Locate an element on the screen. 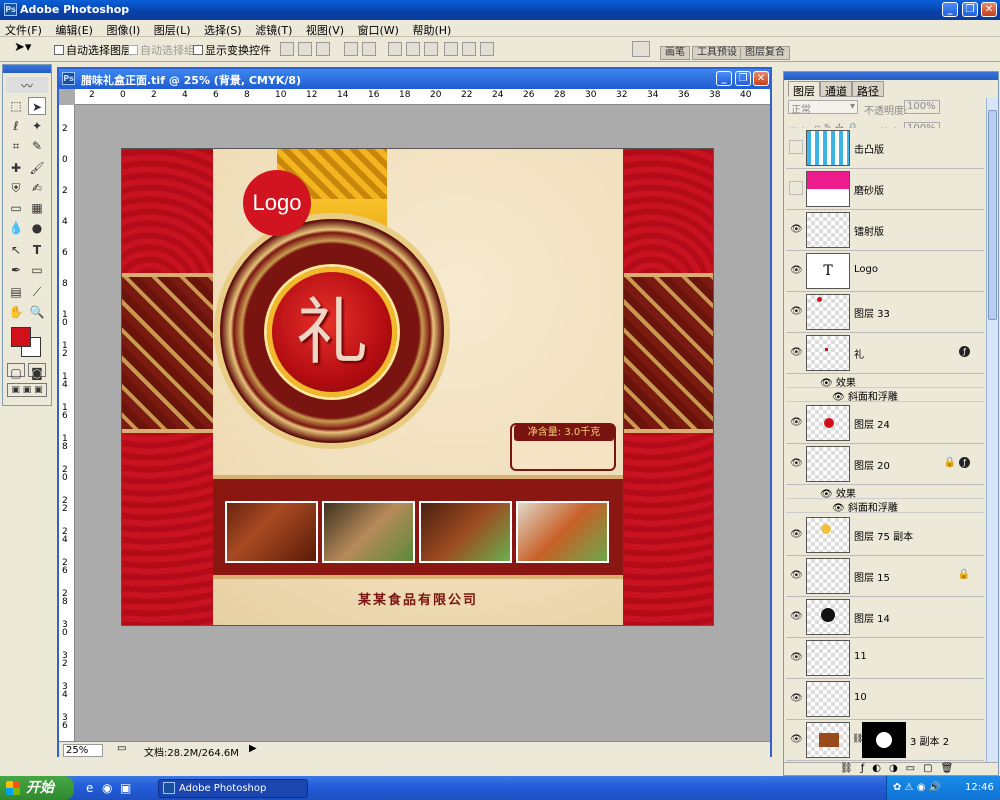 Image resolution: width=1000 pixels, height=800 pixels. auto-select-layer-checkbox: 自动选择图层 is located at coordinates (93, 50).